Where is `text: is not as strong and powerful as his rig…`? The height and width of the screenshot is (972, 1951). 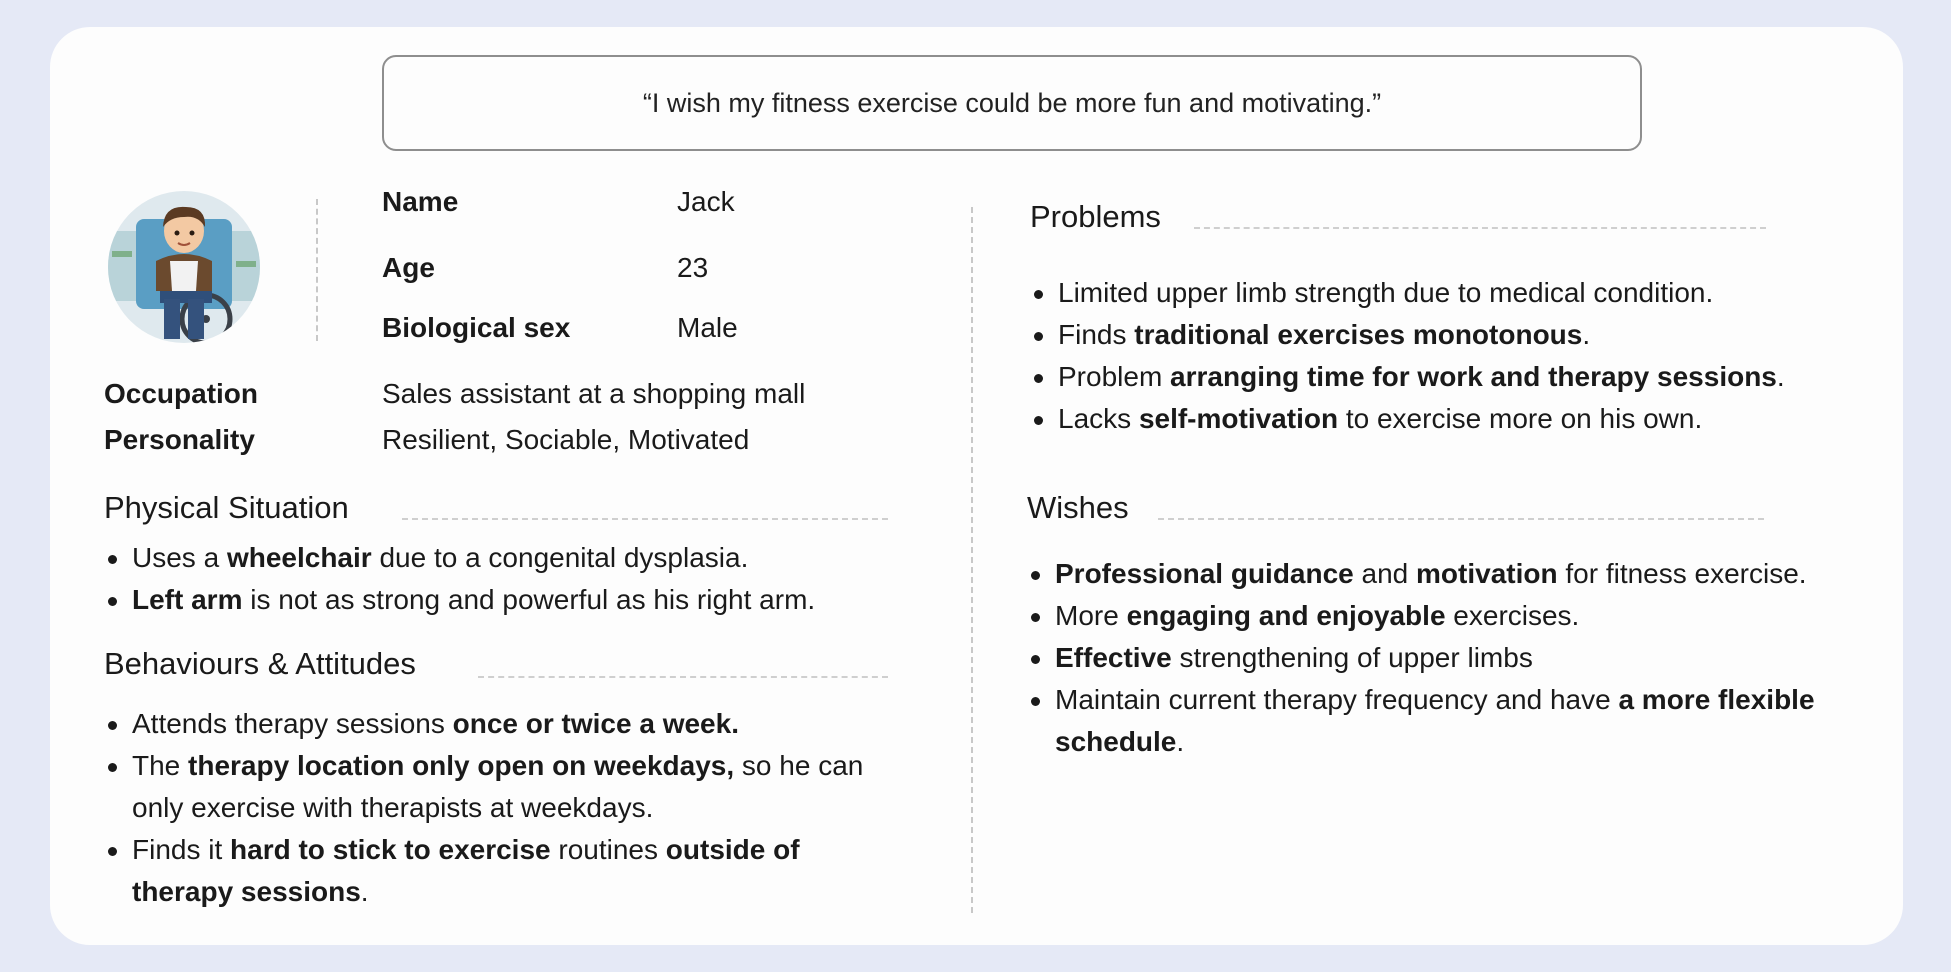
text: is not as strong and powerful as his rig… is located at coordinates (529, 599).